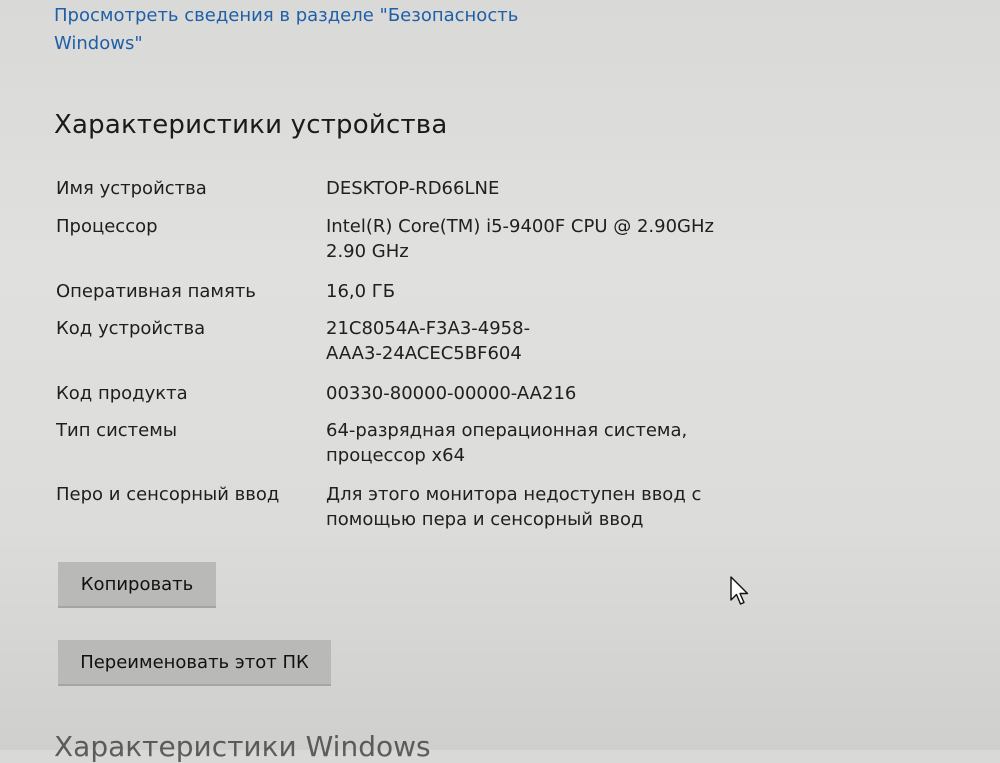 This screenshot has width=1000, height=763. Describe the element at coordinates (428, 341) in the screenshot. I see `spec-value: 21C8054A-F3A3-4958- AAA3-24ACEC5BF604` at that location.